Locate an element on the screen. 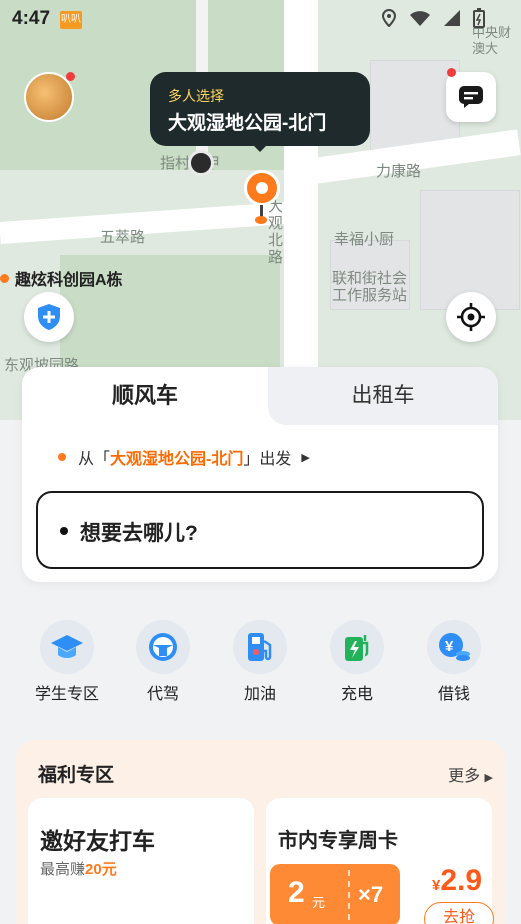  service-grid: 学生专区 代驾 加油 充电 ¥ 借钱 is located at coordinates (260, 663).